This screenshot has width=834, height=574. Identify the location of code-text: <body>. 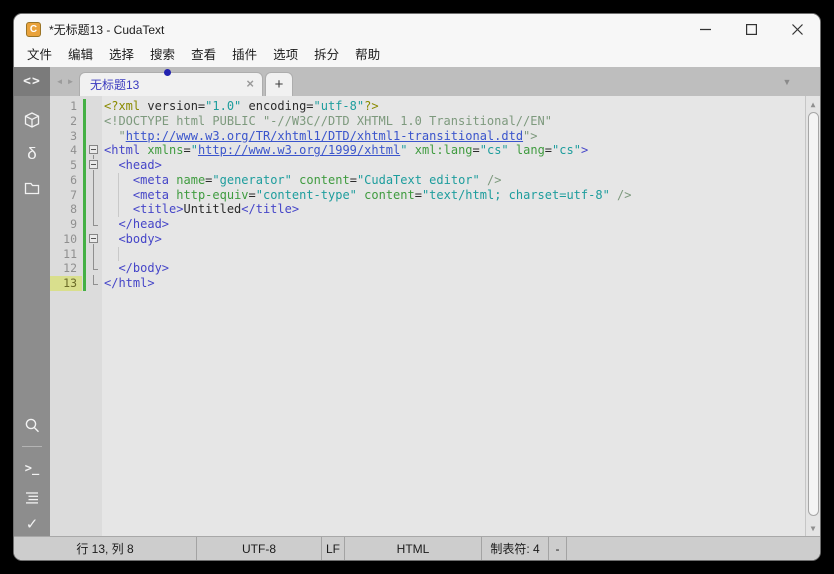
(140, 238).